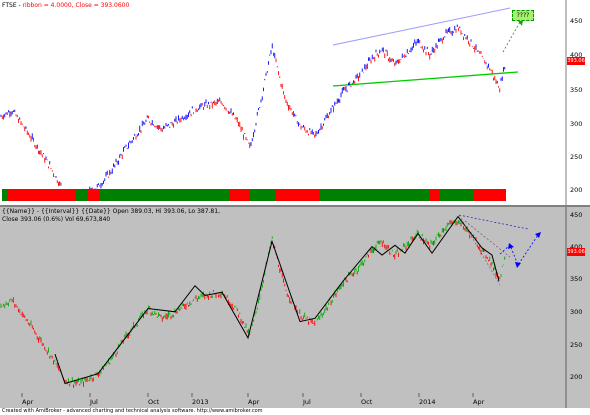  I want to click on symbol-label: FTSE -, so click(12, 5).